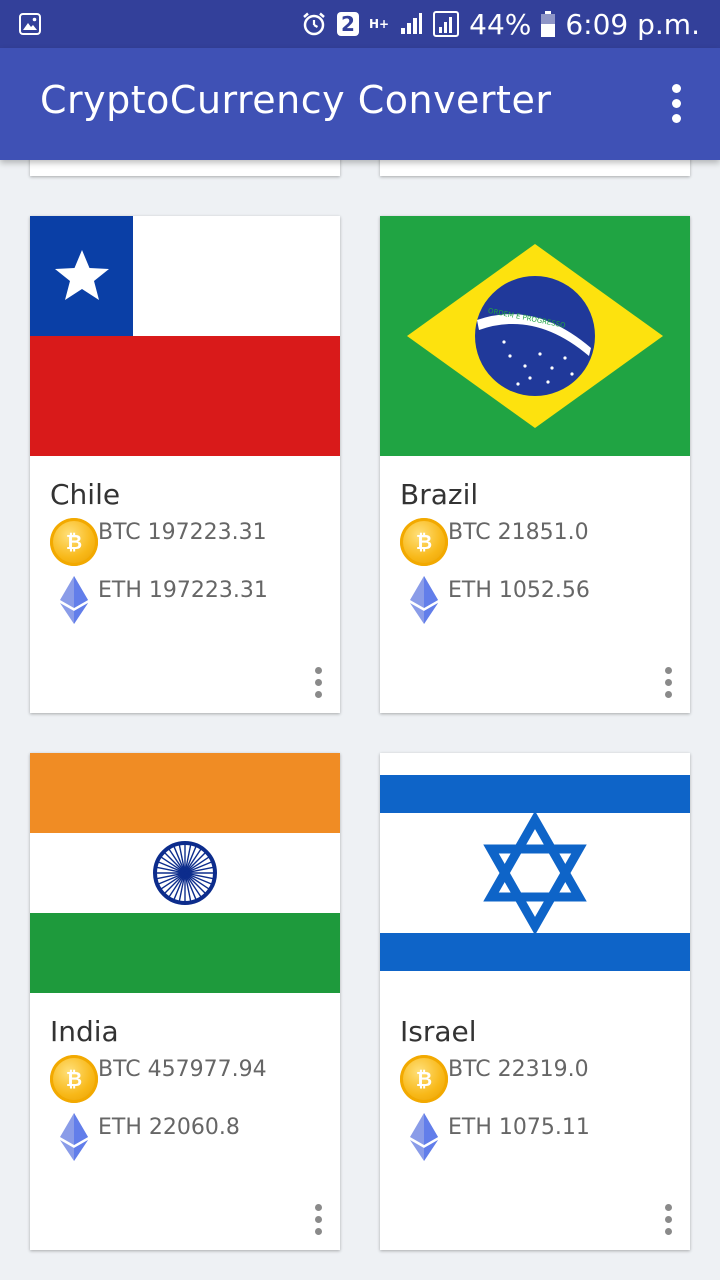 This screenshot has height=1280, width=720. Describe the element at coordinates (412, 23) in the screenshot. I see `signal-strength-icon` at that location.